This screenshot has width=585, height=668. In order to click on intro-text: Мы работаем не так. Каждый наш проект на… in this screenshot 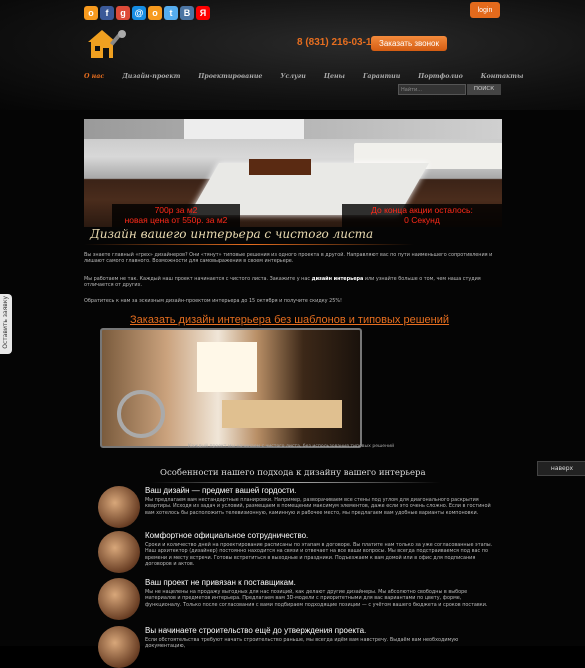, I will do `click(198, 279)`.